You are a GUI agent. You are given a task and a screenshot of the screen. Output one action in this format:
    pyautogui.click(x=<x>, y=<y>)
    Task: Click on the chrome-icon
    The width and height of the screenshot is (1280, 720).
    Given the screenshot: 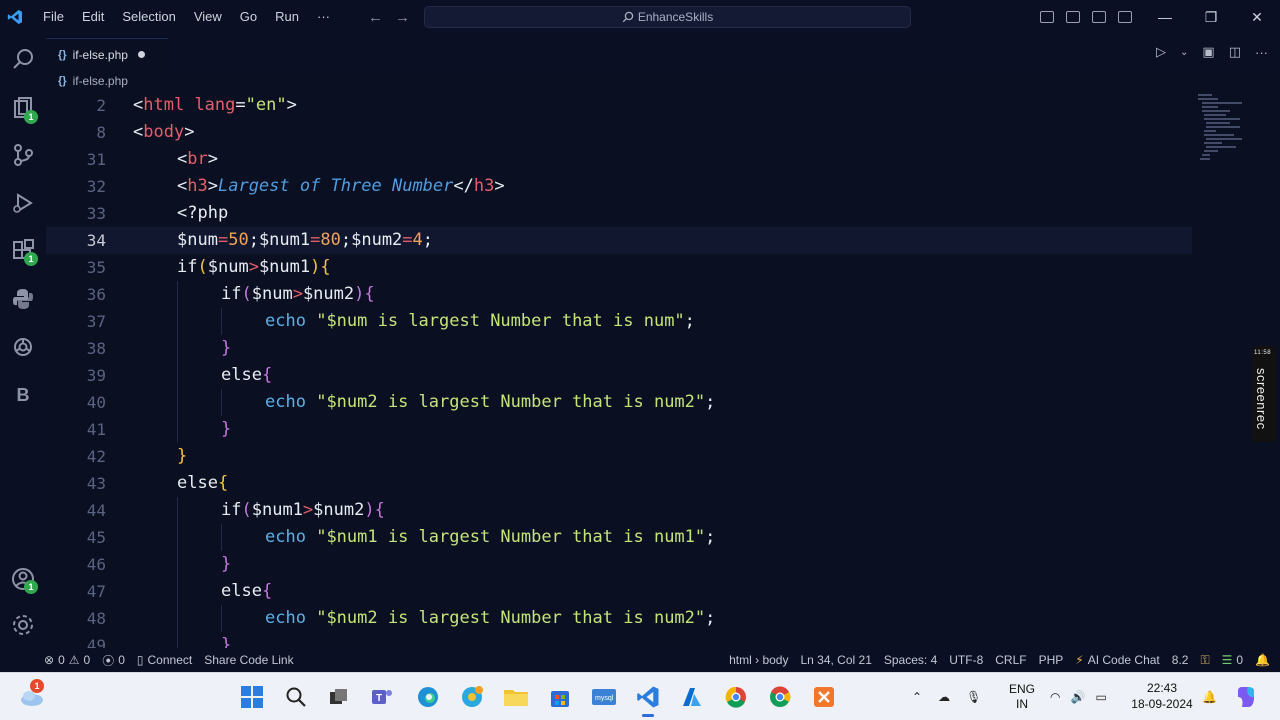 What is the action you would take?
    pyautogui.click(x=780, y=697)
    